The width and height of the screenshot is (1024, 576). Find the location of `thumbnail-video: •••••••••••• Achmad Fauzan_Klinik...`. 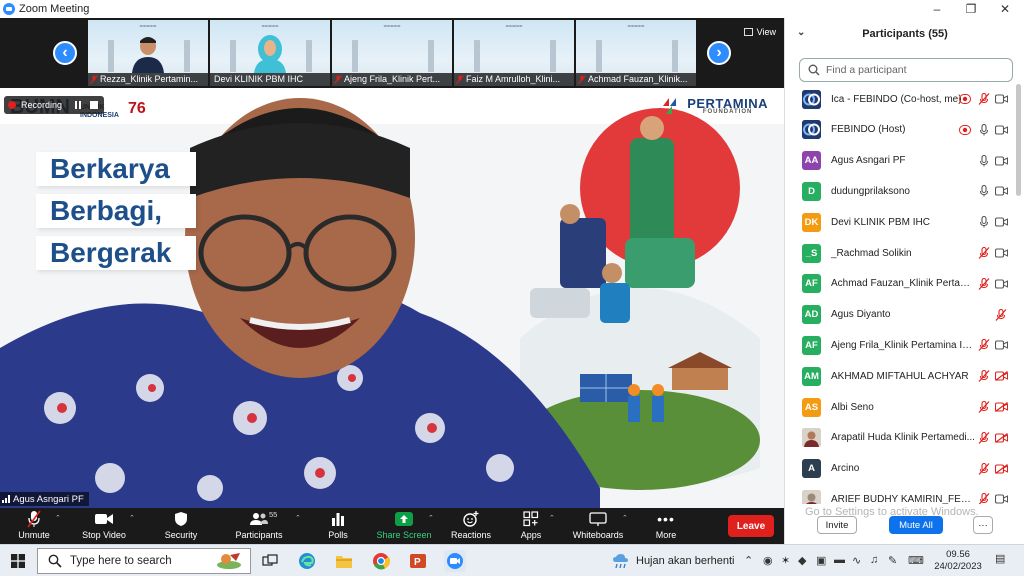

thumbnail-video: •••••••••••• Achmad Fauzan_Klinik... is located at coordinates (636, 53).